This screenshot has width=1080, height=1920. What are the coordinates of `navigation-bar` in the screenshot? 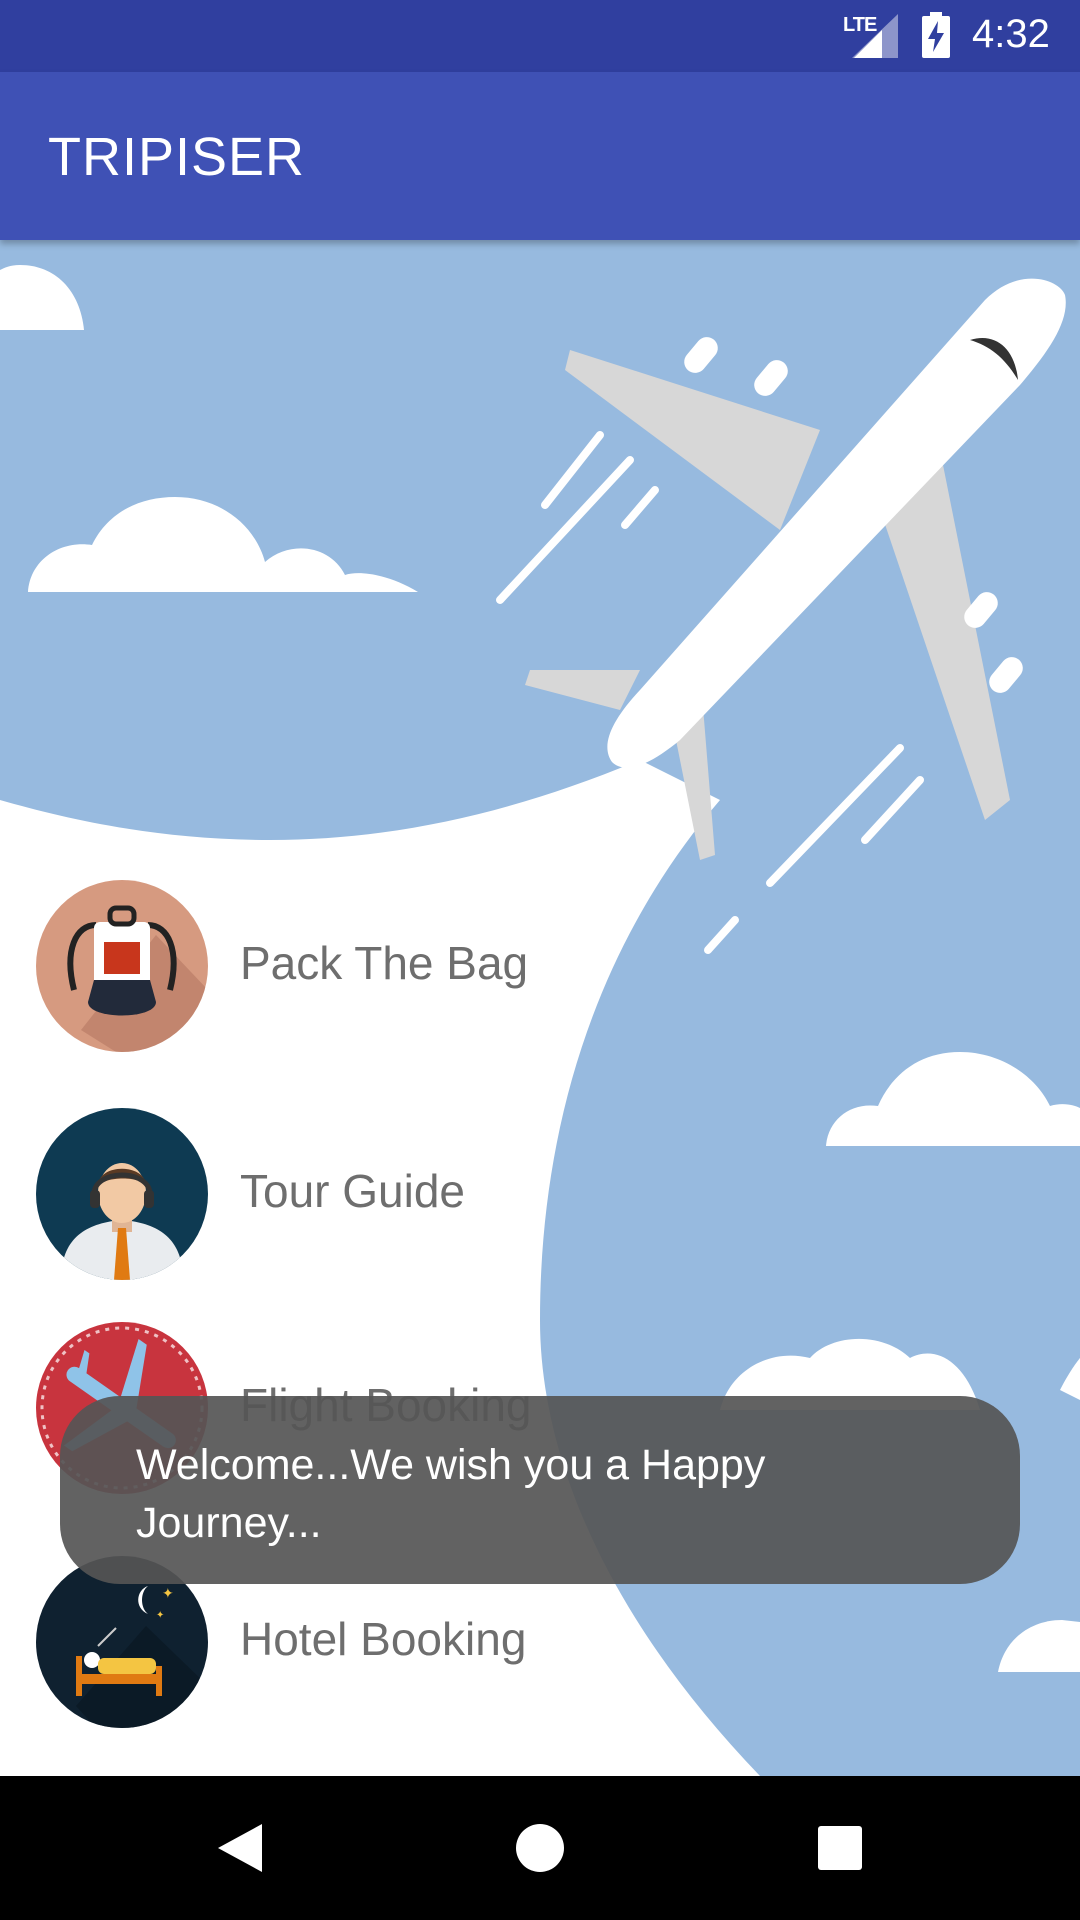 It's located at (540, 1848).